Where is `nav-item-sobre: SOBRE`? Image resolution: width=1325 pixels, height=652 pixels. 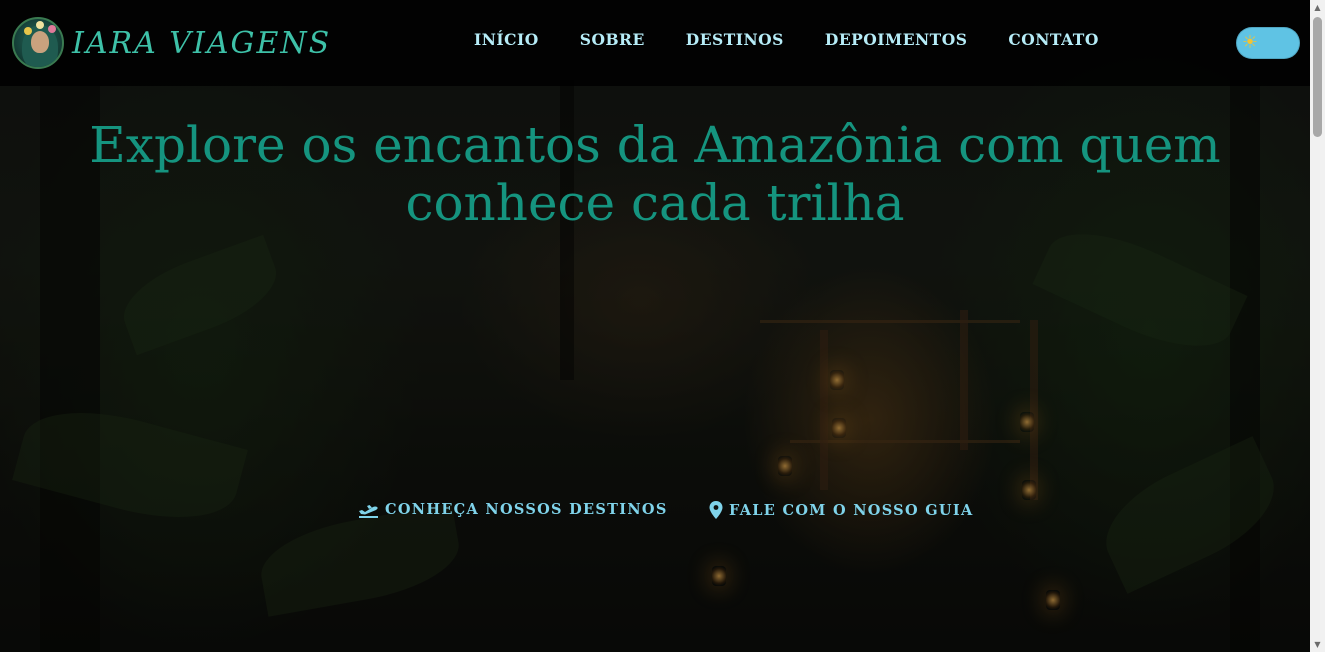 nav-item-sobre: SOBRE is located at coordinates (612, 39).